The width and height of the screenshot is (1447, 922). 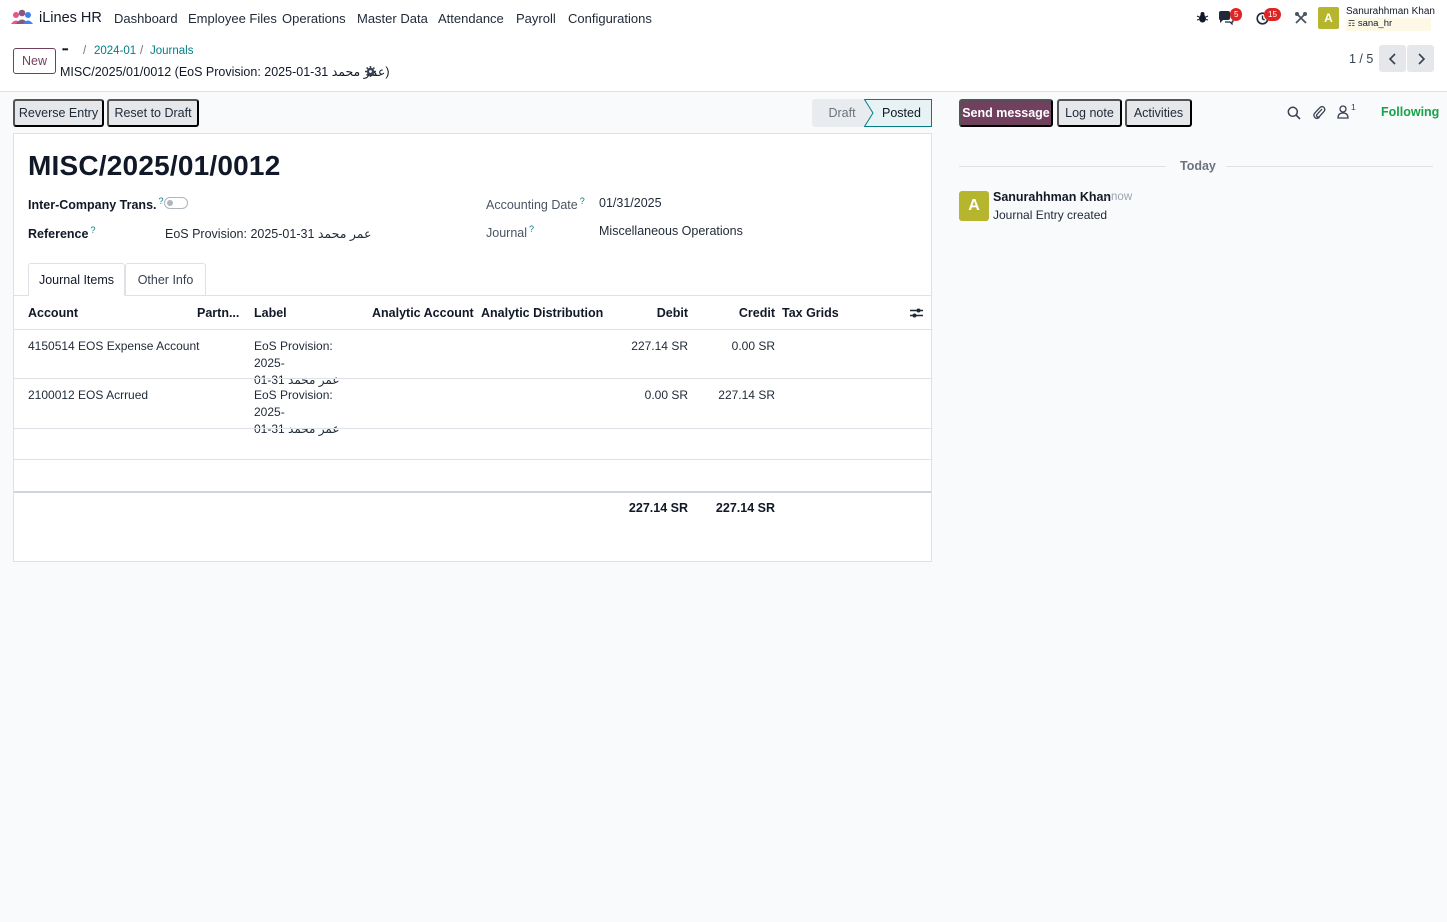 What do you see at coordinates (1052, 197) in the screenshot?
I see `message-author: Sanurahhman Khan` at bounding box center [1052, 197].